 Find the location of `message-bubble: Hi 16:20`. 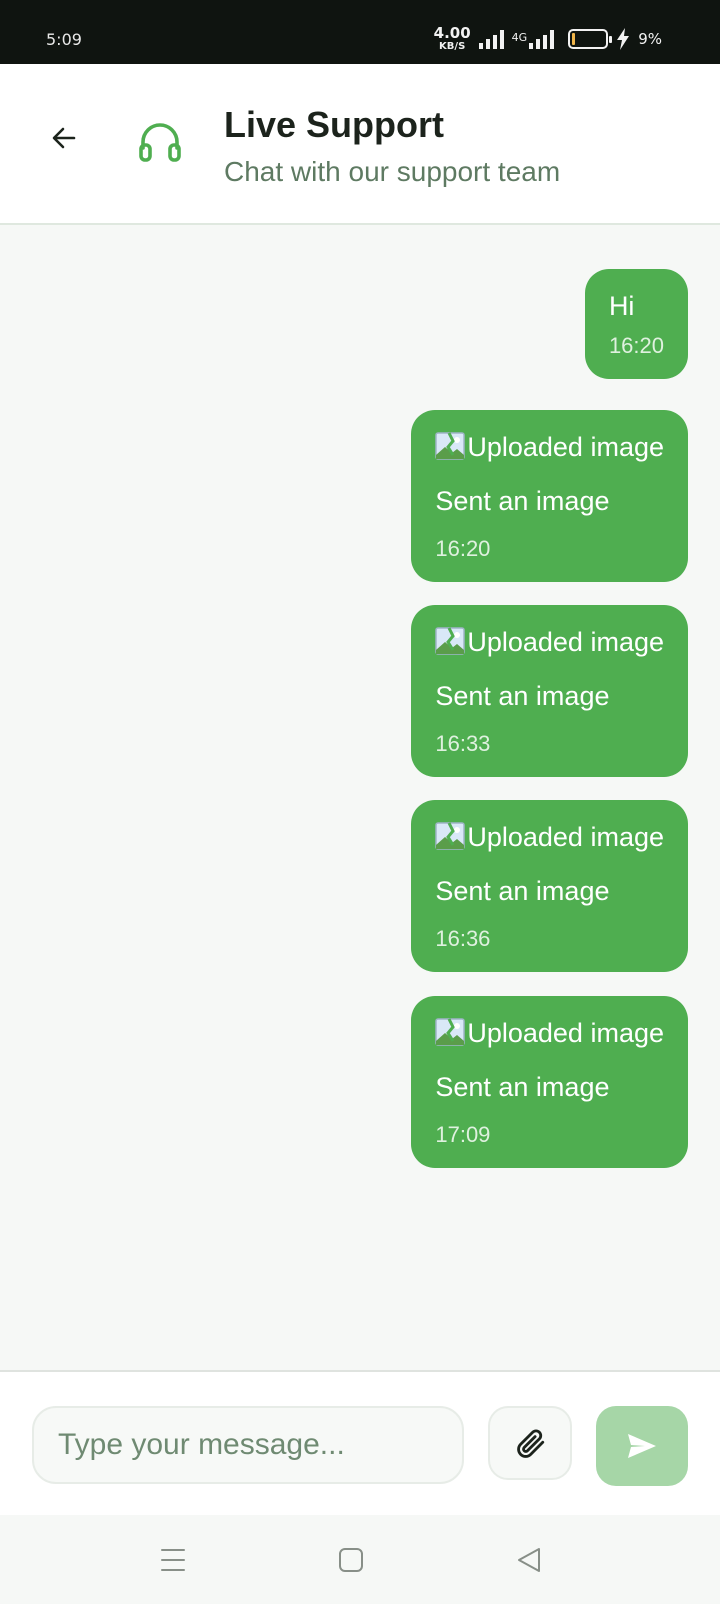

message-bubble: Hi 16:20 is located at coordinates (636, 324).